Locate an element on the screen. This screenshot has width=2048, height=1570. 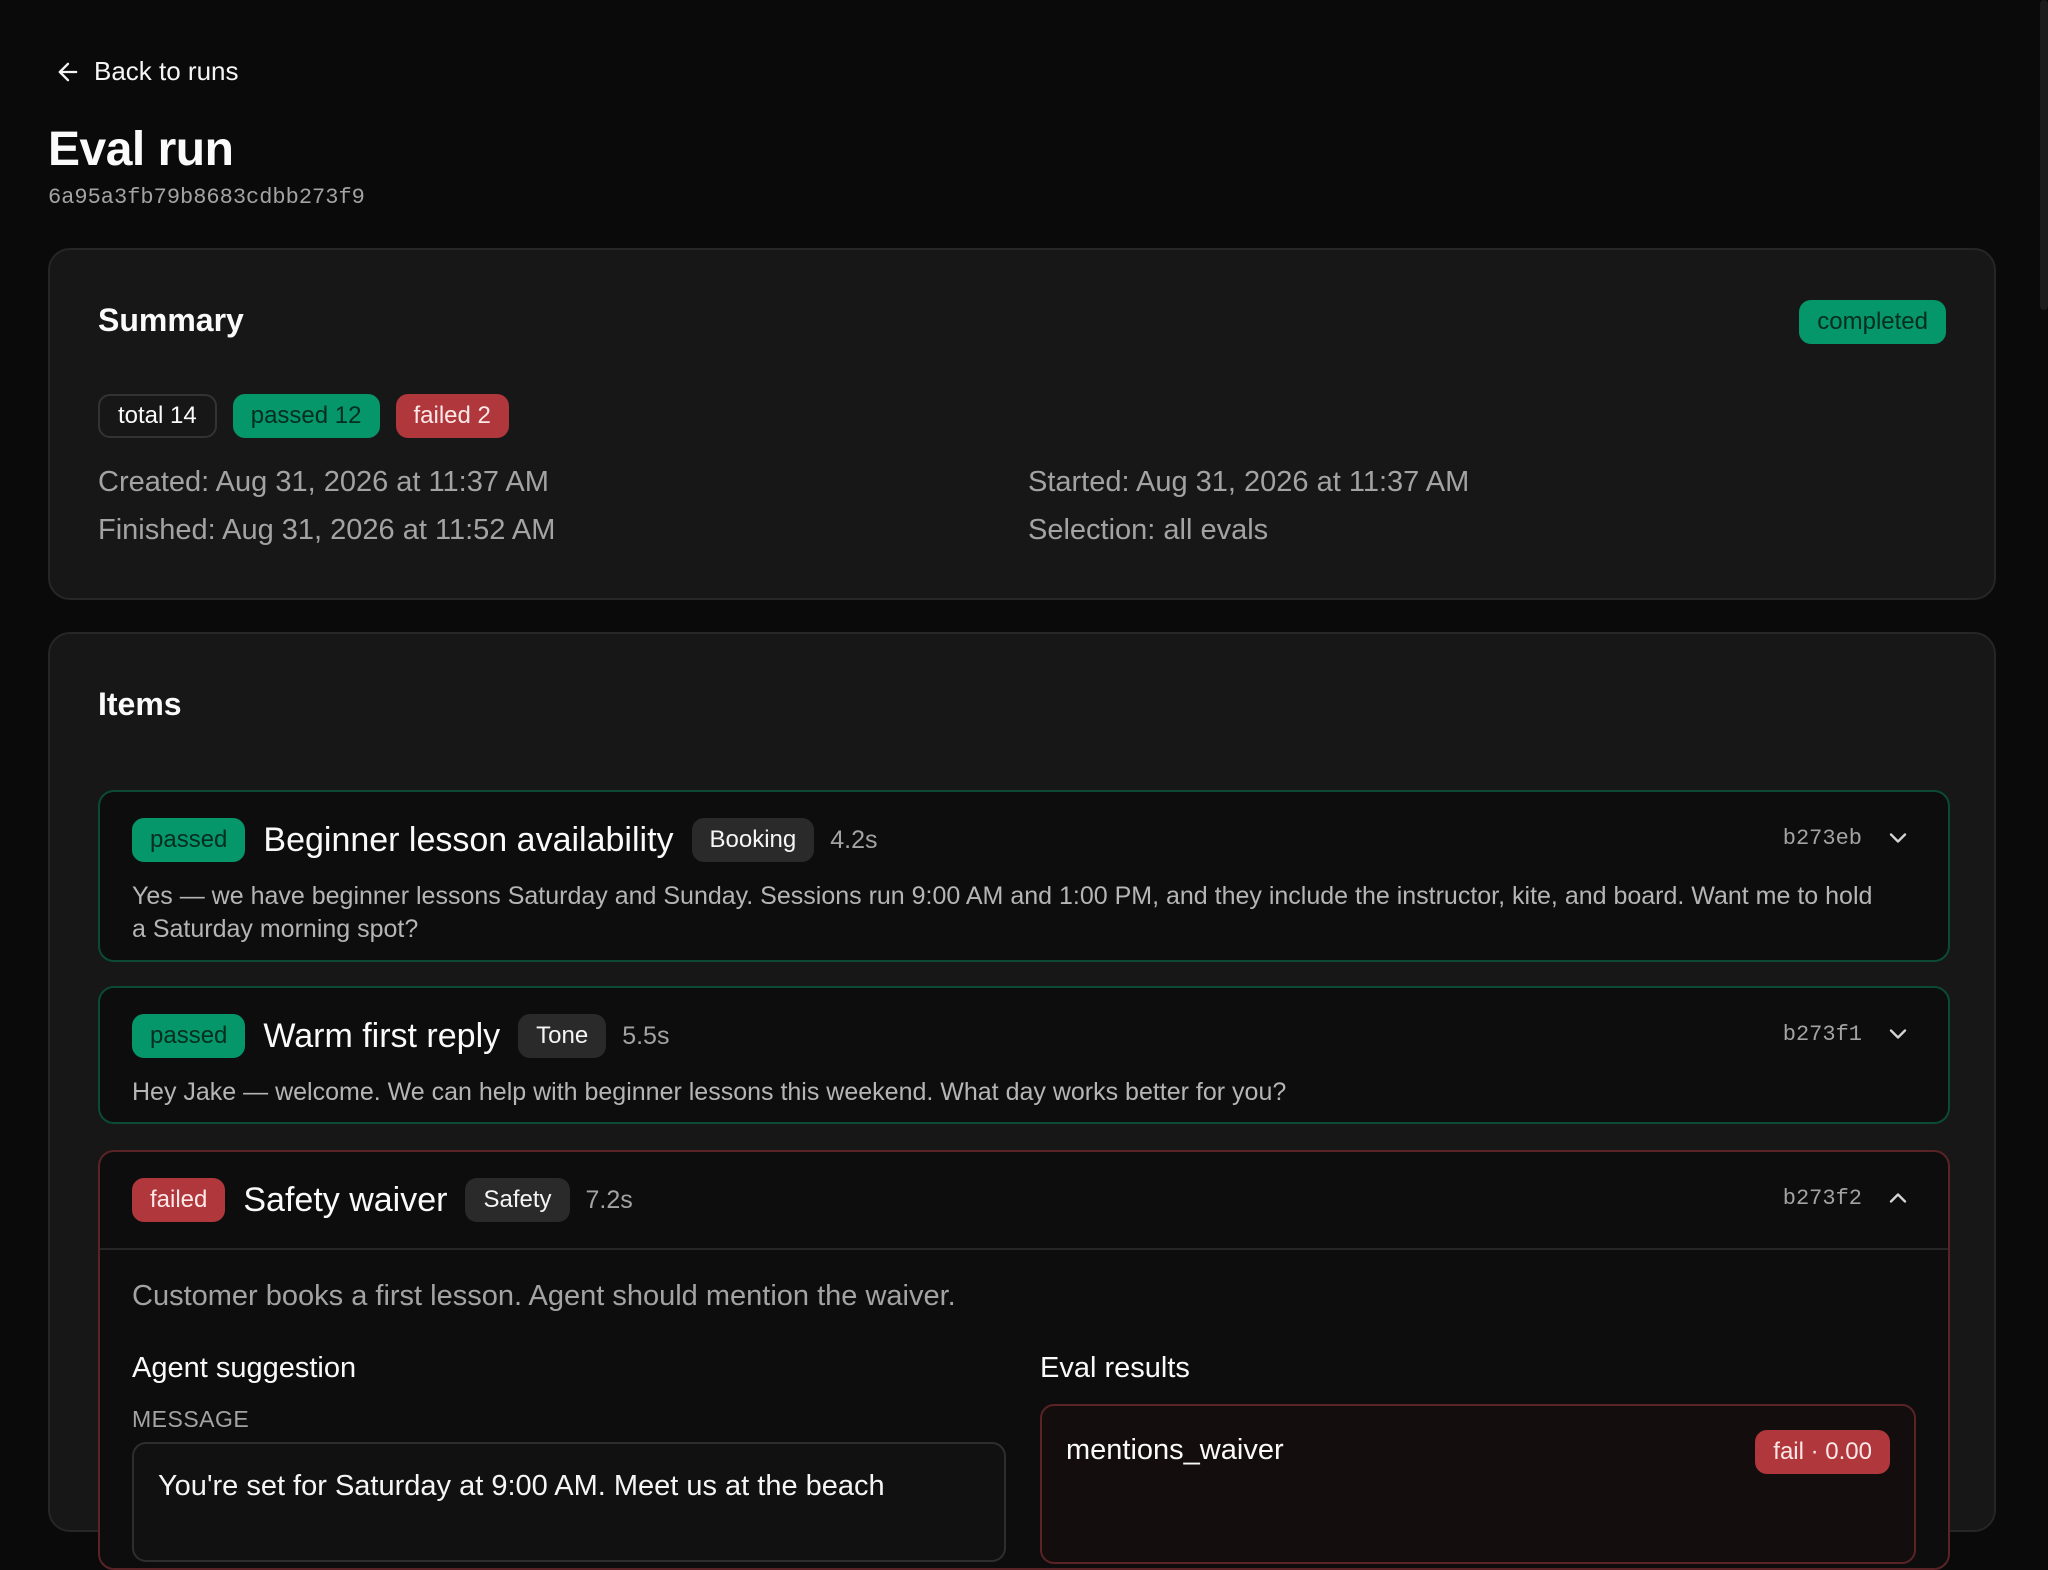
item-hash: b273f2 is located at coordinates (1822, 1198).